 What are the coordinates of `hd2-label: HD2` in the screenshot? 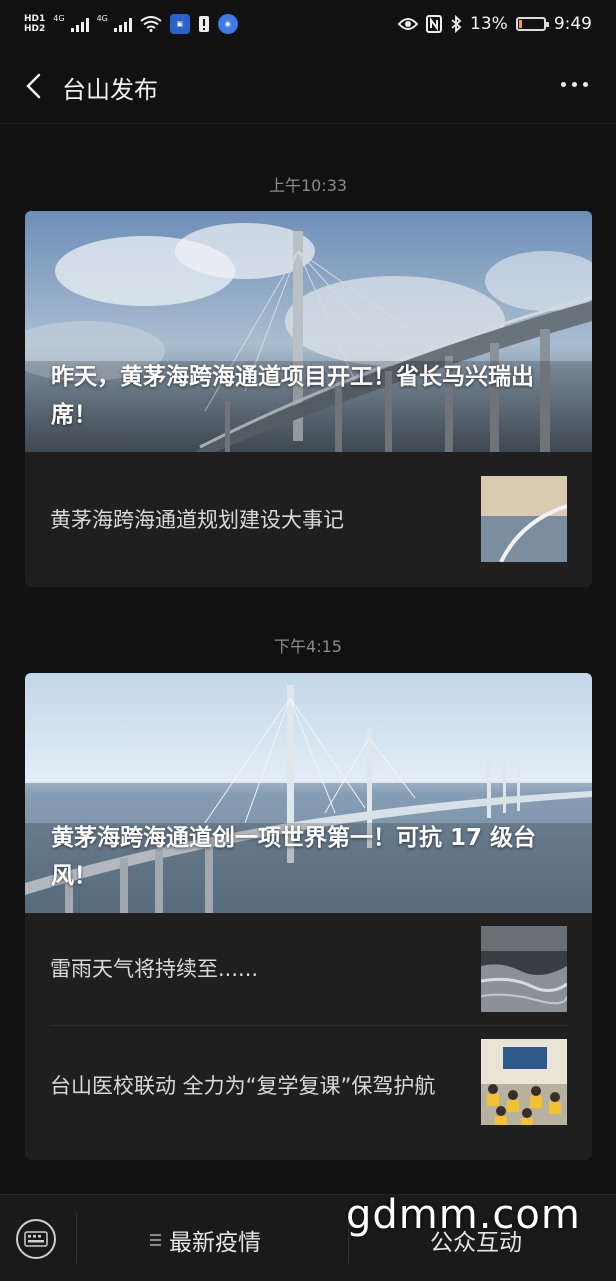 It's located at (35, 29).